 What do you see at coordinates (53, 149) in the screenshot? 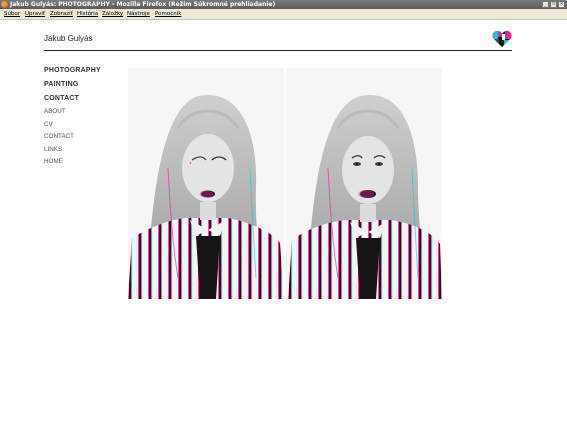
I see `nav-links: LINKS` at bounding box center [53, 149].